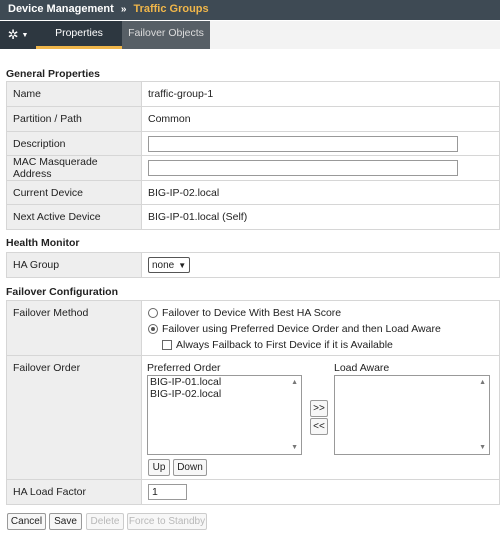 Image resolution: width=500 pixels, height=535 pixels. What do you see at coordinates (74, 94) in the screenshot?
I see `name-label: Name` at bounding box center [74, 94].